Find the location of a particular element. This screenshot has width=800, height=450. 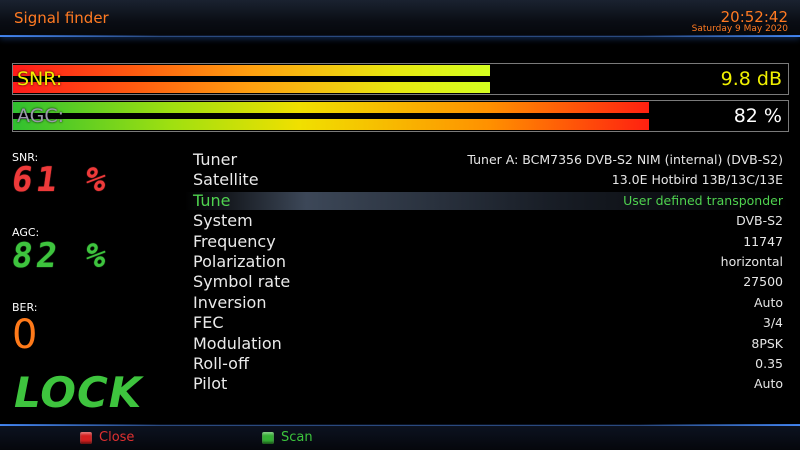

agc-meter-stripe-bottom is located at coordinates (331, 124).